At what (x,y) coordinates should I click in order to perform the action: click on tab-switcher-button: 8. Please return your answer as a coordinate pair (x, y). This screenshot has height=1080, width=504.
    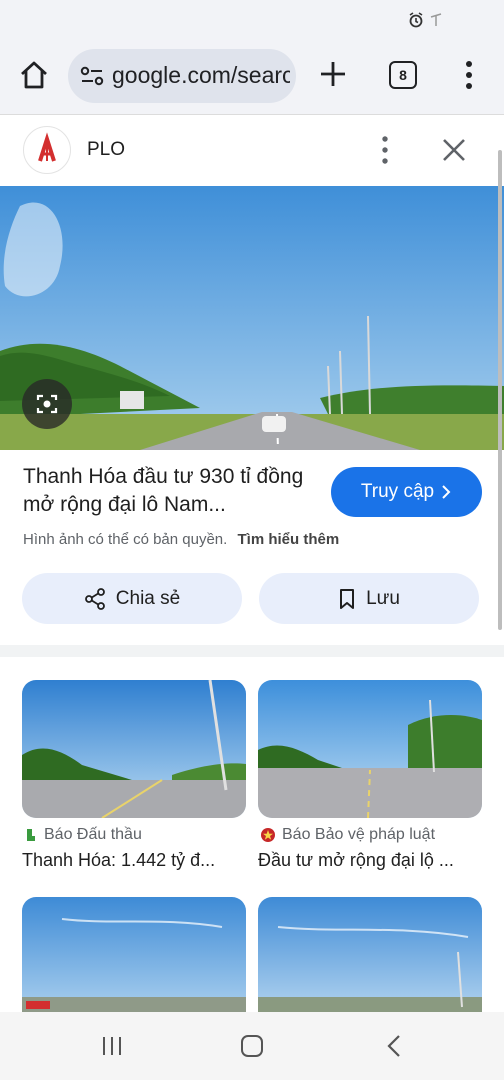
    Looking at the image, I should click on (403, 75).